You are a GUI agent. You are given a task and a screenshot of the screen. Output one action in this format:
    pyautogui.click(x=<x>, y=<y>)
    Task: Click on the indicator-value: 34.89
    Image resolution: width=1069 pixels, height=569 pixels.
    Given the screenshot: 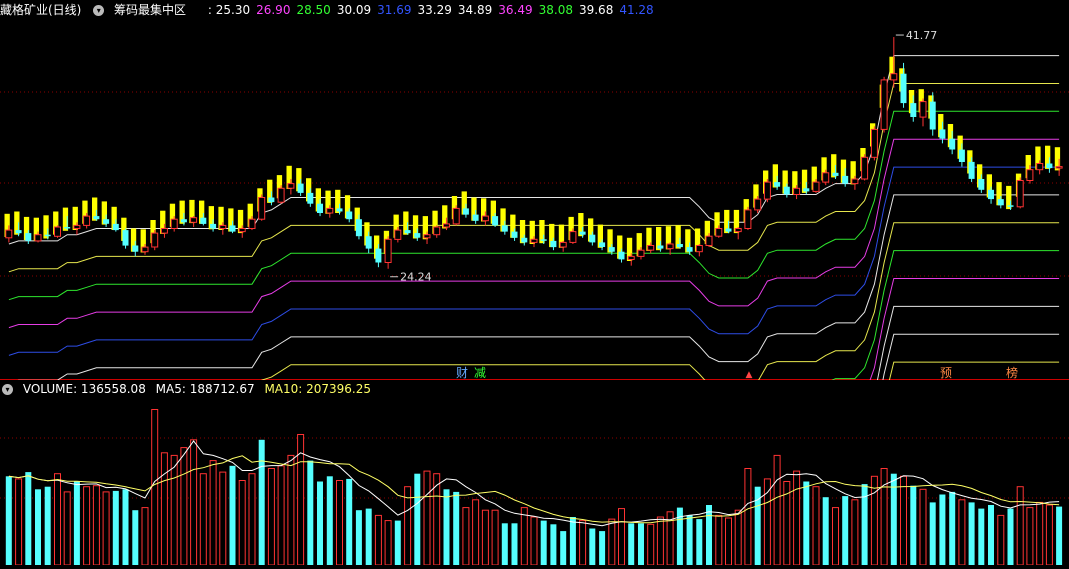 What is the action you would take?
    pyautogui.click(x=475, y=10)
    